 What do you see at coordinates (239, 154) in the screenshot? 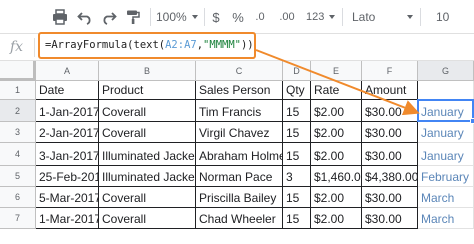
I see `table-cell: Abraham Holmes` at bounding box center [239, 154].